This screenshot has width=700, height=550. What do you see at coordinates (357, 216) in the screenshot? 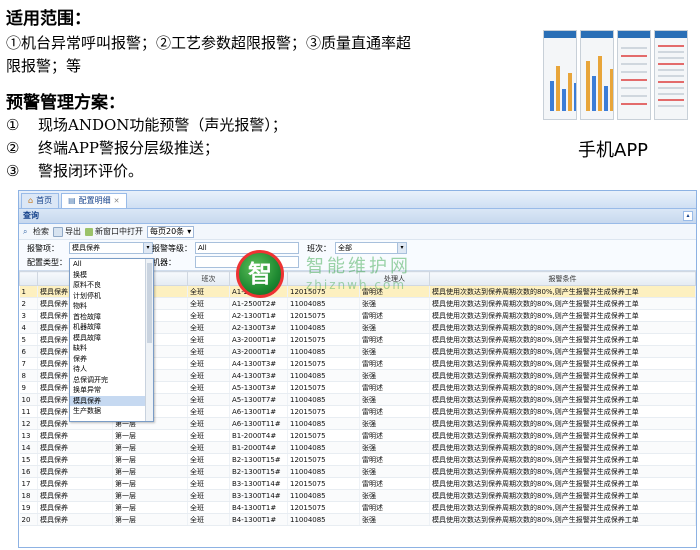
I see `panel-title: 查询 ▴` at bounding box center [357, 216].